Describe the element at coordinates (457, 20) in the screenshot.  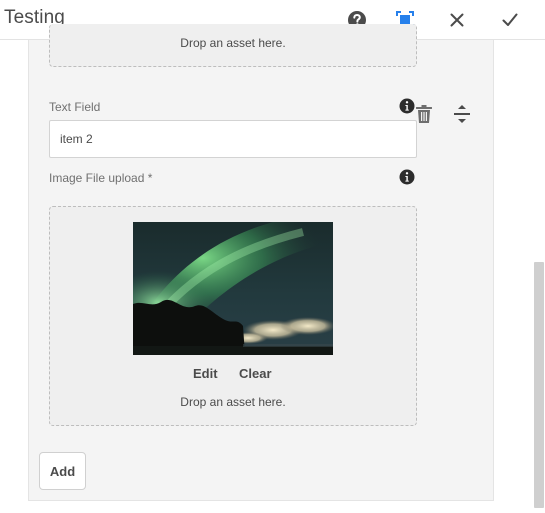
I see `close-icon` at that location.